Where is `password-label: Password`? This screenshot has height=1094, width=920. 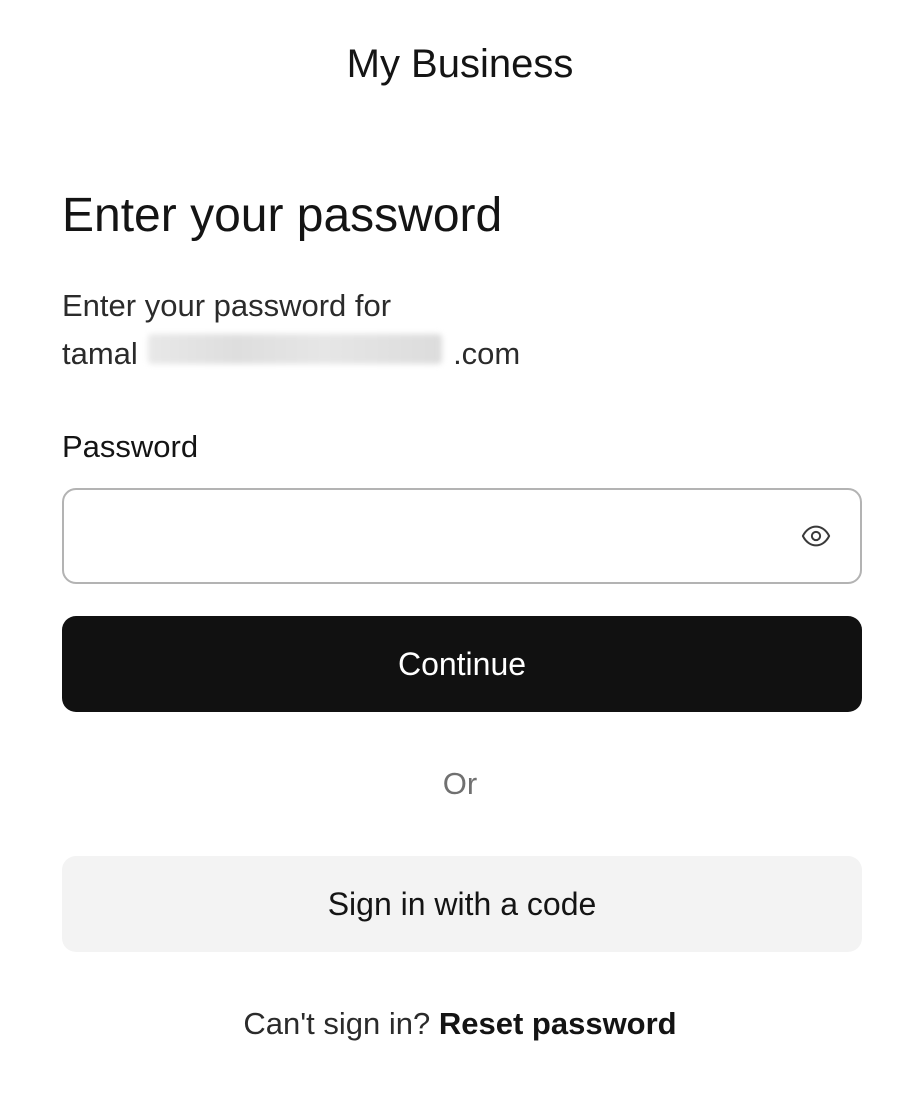 password-label: Password is located at coordinates (130, 446).